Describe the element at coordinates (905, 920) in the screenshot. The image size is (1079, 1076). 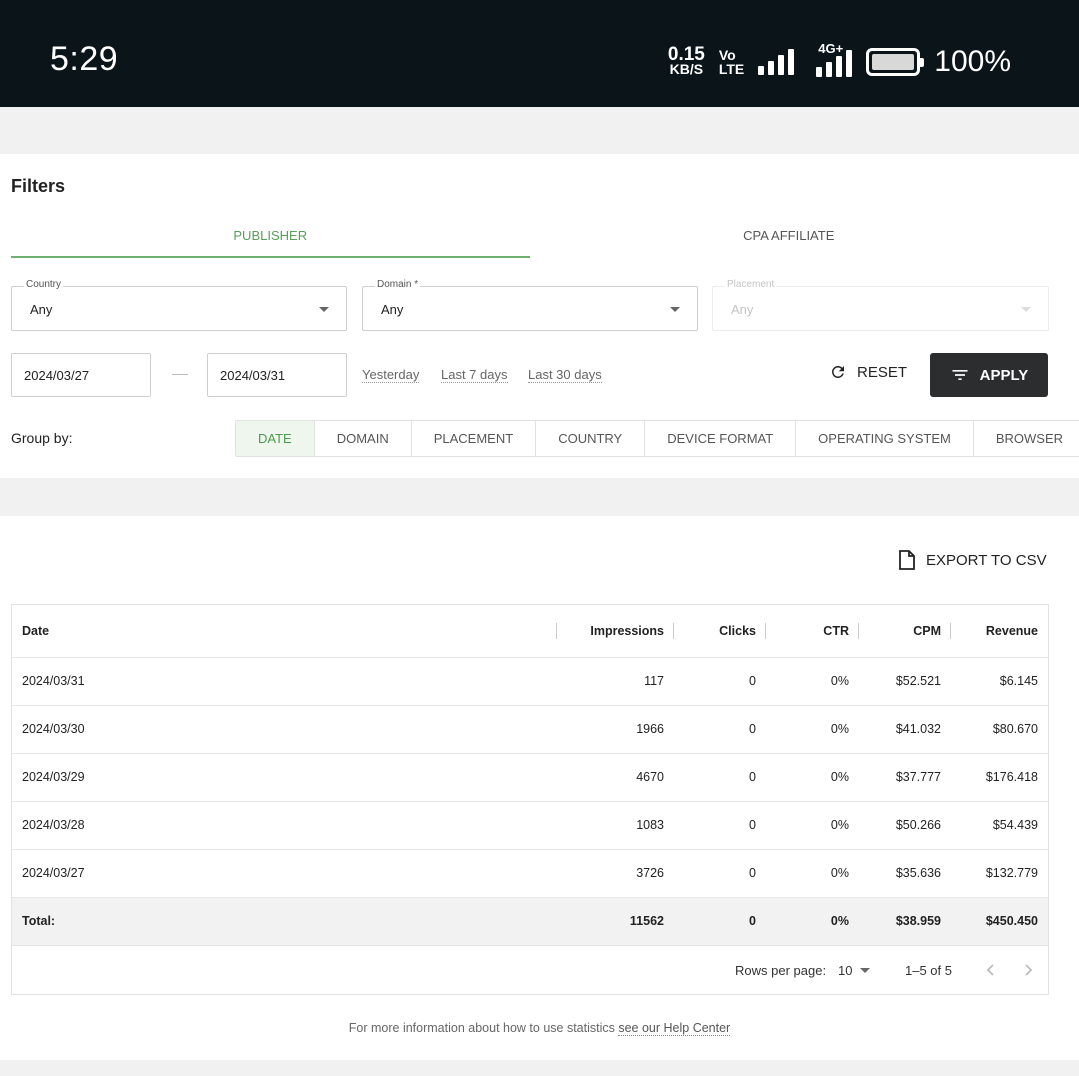
I see `total-cpm: $38.959` at that location.